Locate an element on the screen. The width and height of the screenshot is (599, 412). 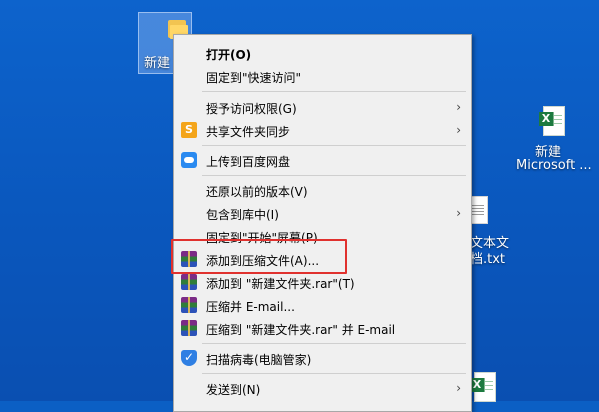
menu-item-share-sync: S 共享文件夹同步 › is located at coordinates (322, 130).